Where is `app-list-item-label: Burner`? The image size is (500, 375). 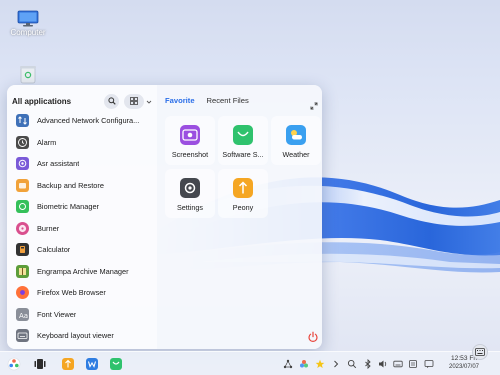 app-list-item-label: Burner is located at coordinates (48, 228).